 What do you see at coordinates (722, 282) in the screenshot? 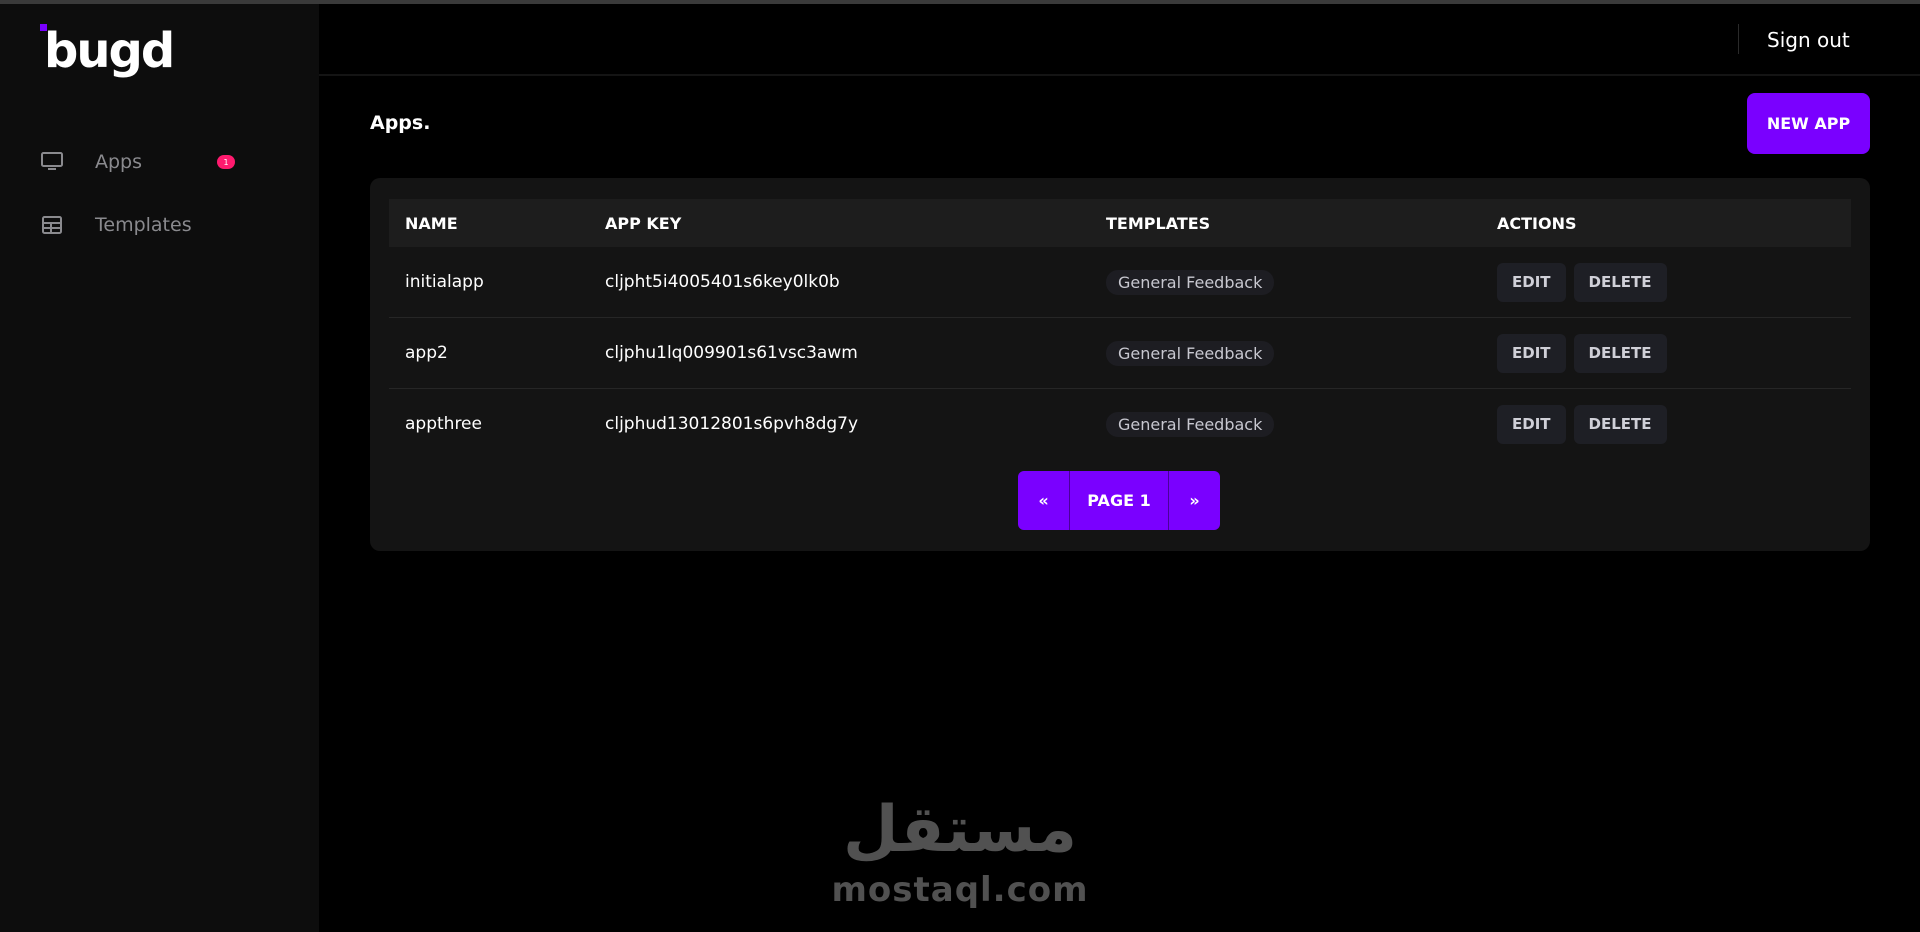
I see `app-key-cell: cljpht5i4005401s6key0lk0b` at bounding box center [722, 282].